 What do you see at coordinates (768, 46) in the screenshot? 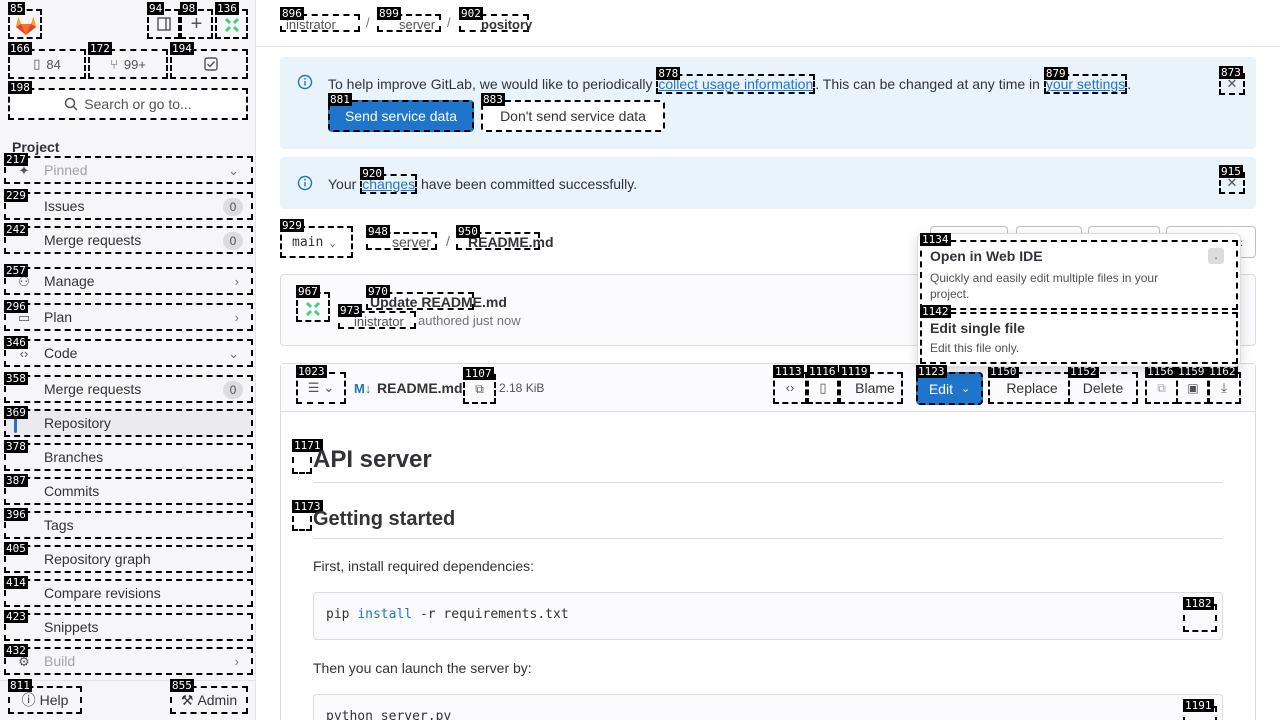
I see `header-divider` at bounding box center [768, 46].